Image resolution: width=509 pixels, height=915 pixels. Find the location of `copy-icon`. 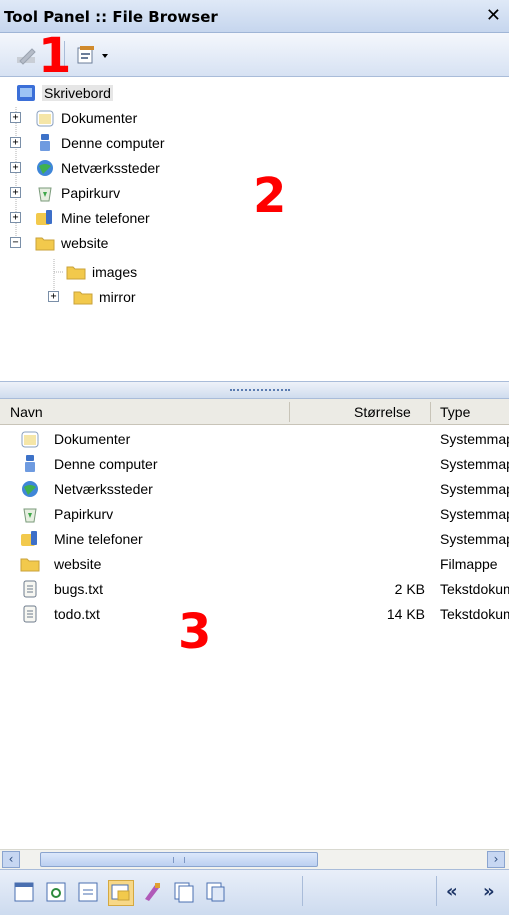

copy-icon is located at coordinates (215, 892).